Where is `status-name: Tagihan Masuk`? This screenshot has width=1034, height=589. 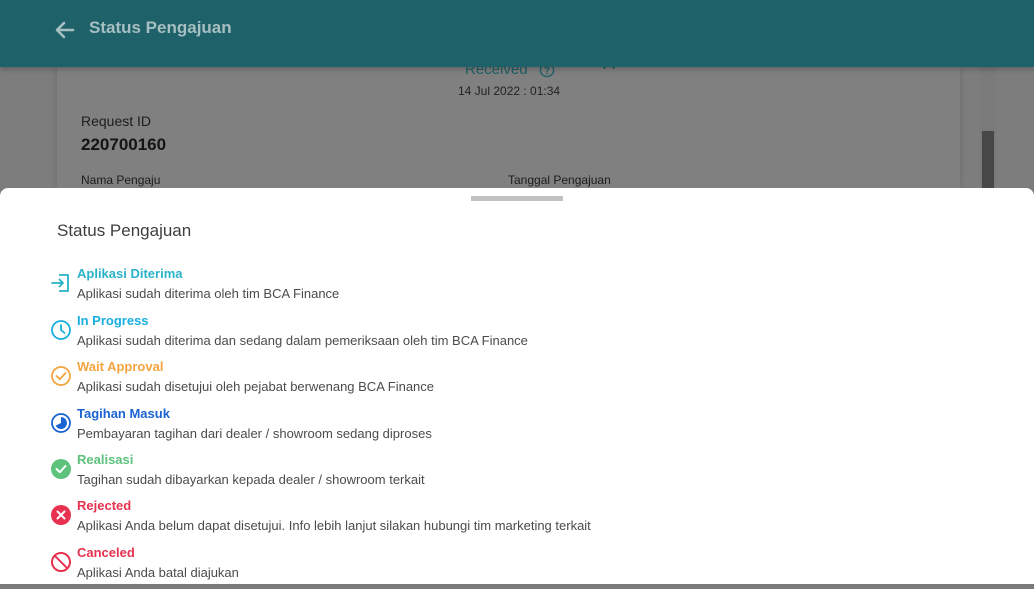
status-name: Tagihan Masuk is located at coordinates (123, 413).